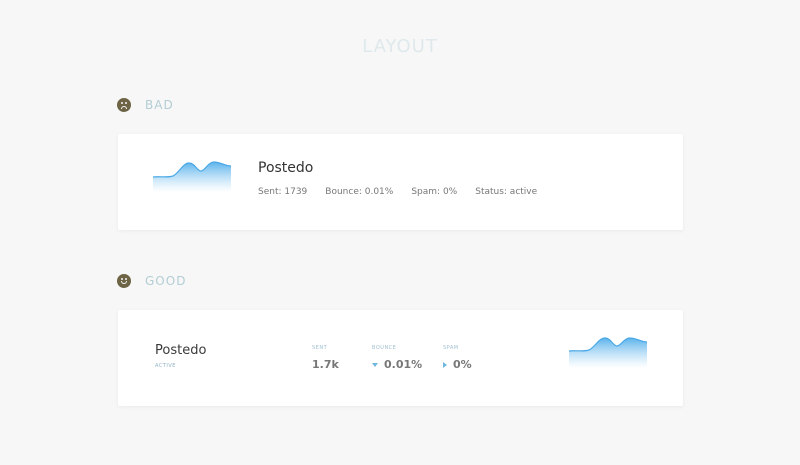 This screenshot has height=465, width=800. I want to click on section-good-label: GOOD, so click(151, 281).